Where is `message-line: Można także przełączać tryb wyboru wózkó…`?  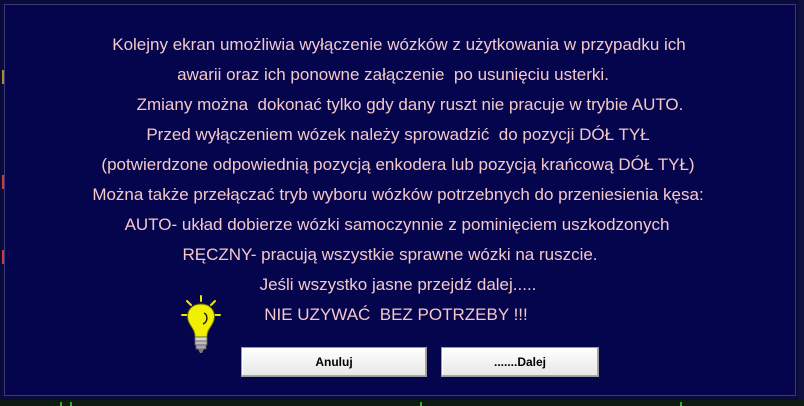
message-line: Można także przełączać tryb wyboru wózkó… is located at coordinates (398, 194).